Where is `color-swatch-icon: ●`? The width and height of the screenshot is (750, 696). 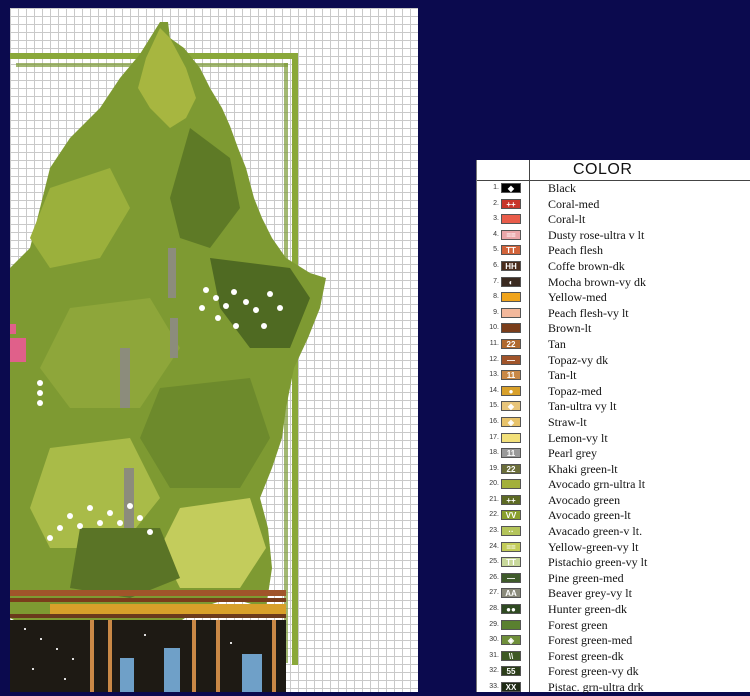 color-swatch-icon: ● is located at coordinates (511, 390).